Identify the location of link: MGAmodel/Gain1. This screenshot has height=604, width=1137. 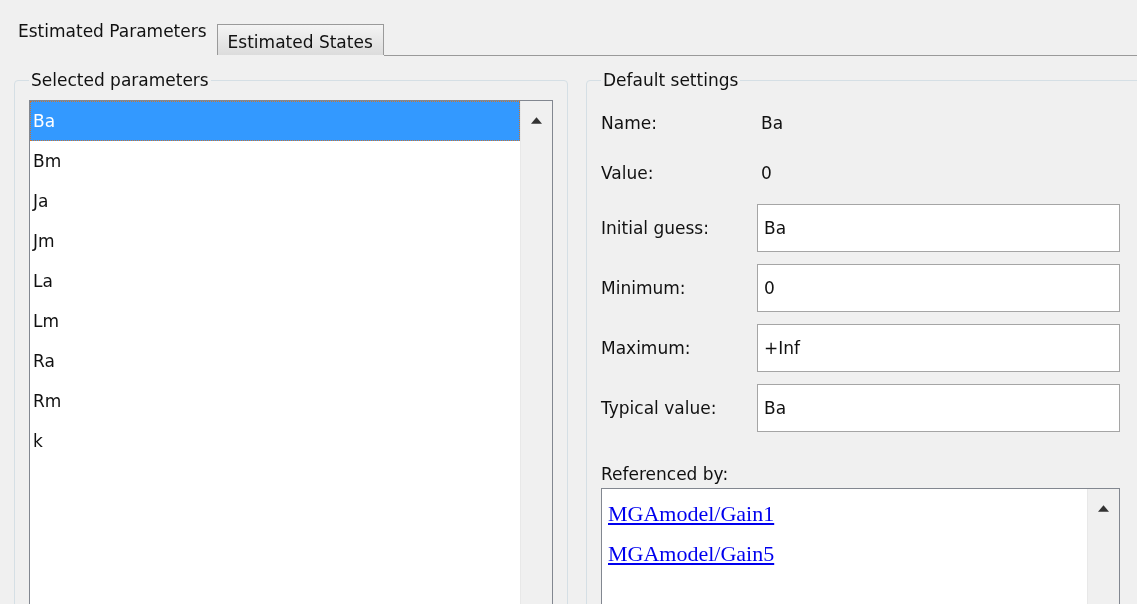
(691, 513).